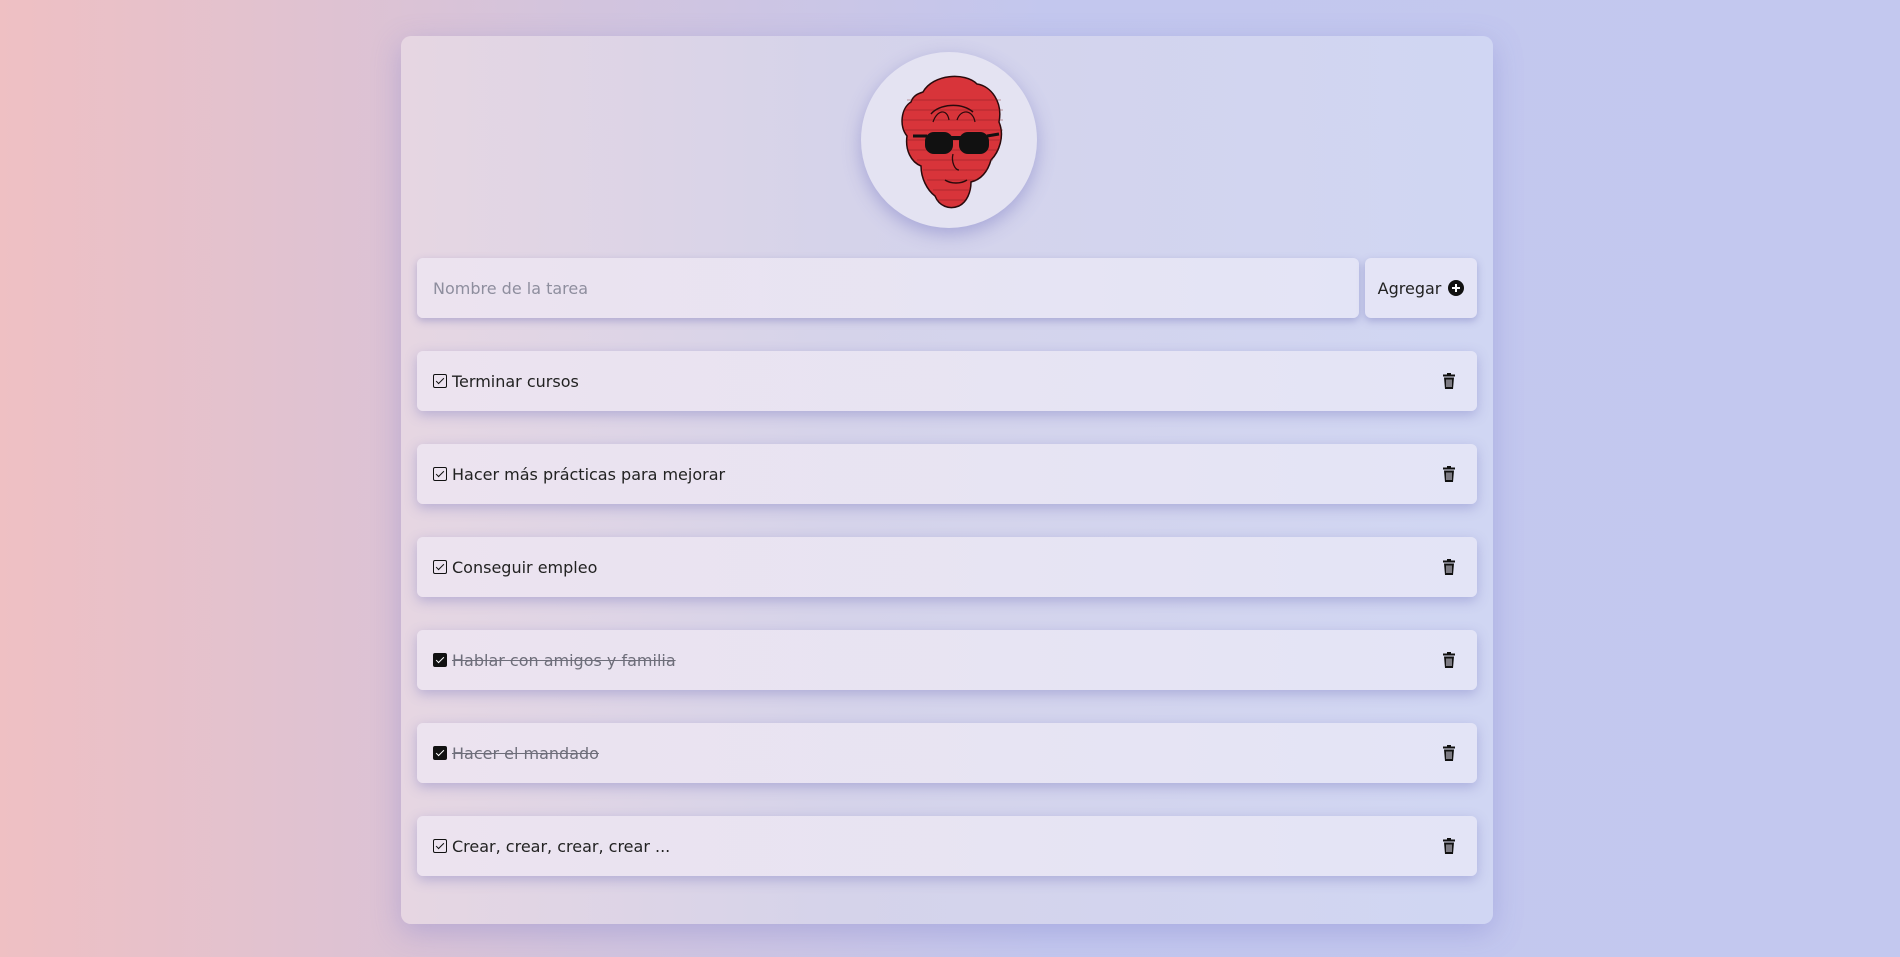 The height and width of the screenshot is (957, 1900). What do you see at coordinates (1409, 288) in the screenshot?
I see `add-button-label: Agregar` at bounding box center [1409, 288].